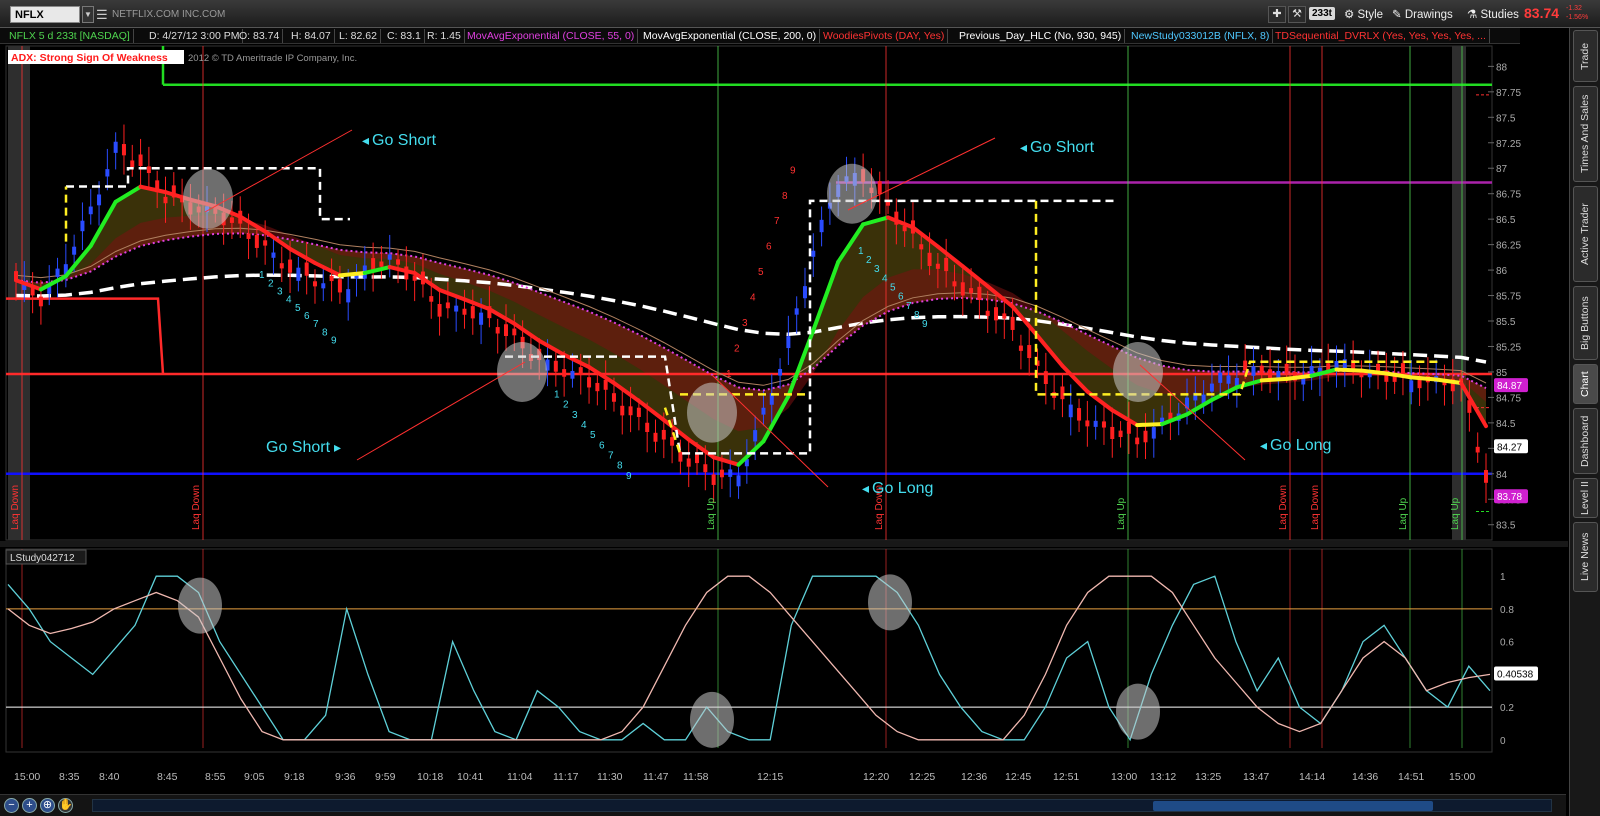  Describe the element at coordinates (1585, 56) in the screenshot. I see `side-tab-trade: Trade` at that location.